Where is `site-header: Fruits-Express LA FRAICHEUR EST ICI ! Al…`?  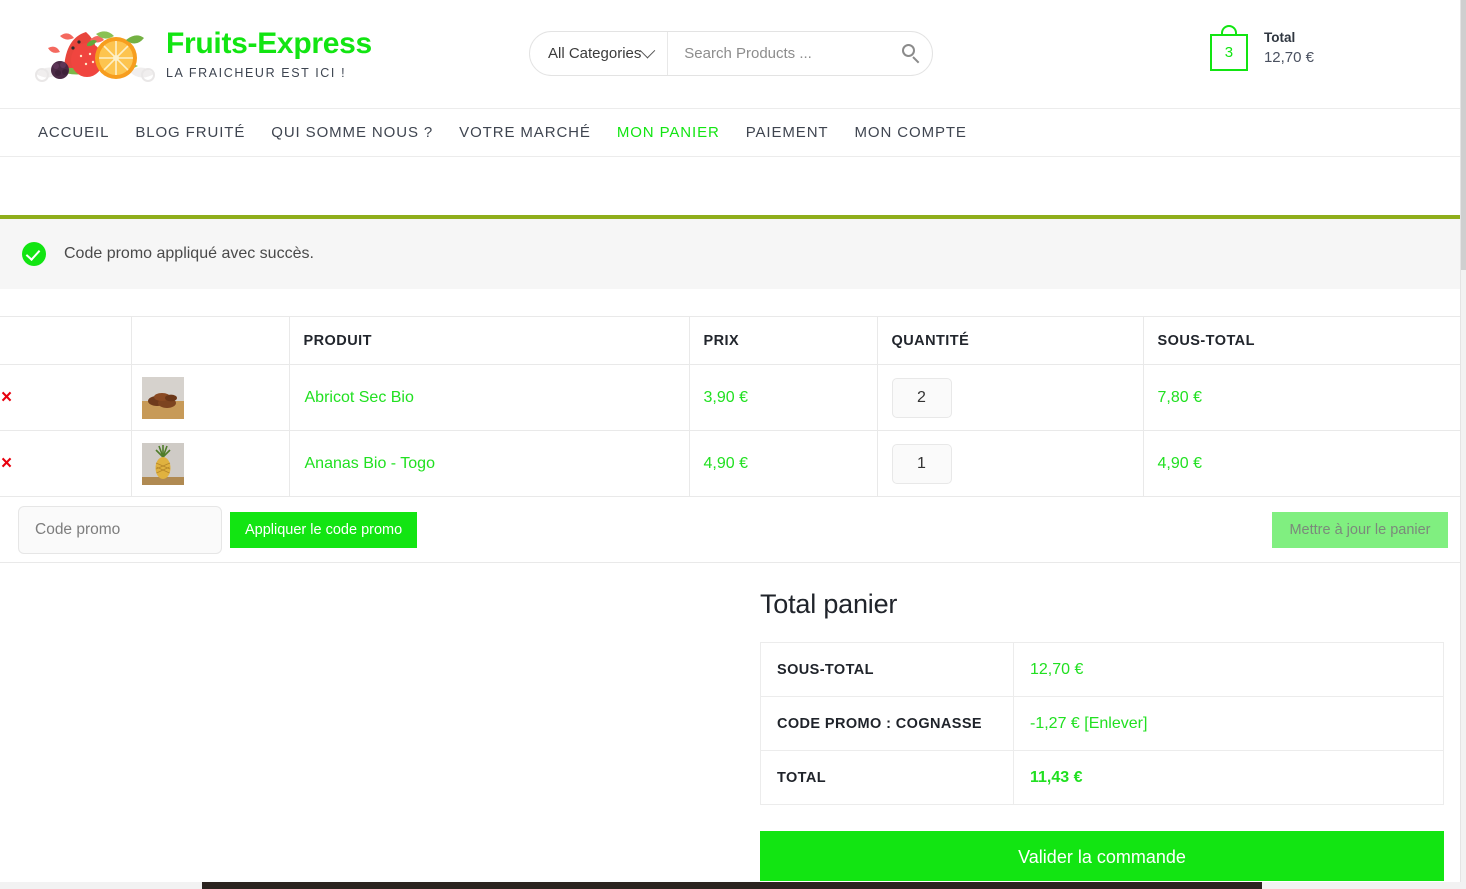 site-header: Fruits-Express LA FRAICHEUR EST ICI ! Al… is located at coordinates (733, 54).